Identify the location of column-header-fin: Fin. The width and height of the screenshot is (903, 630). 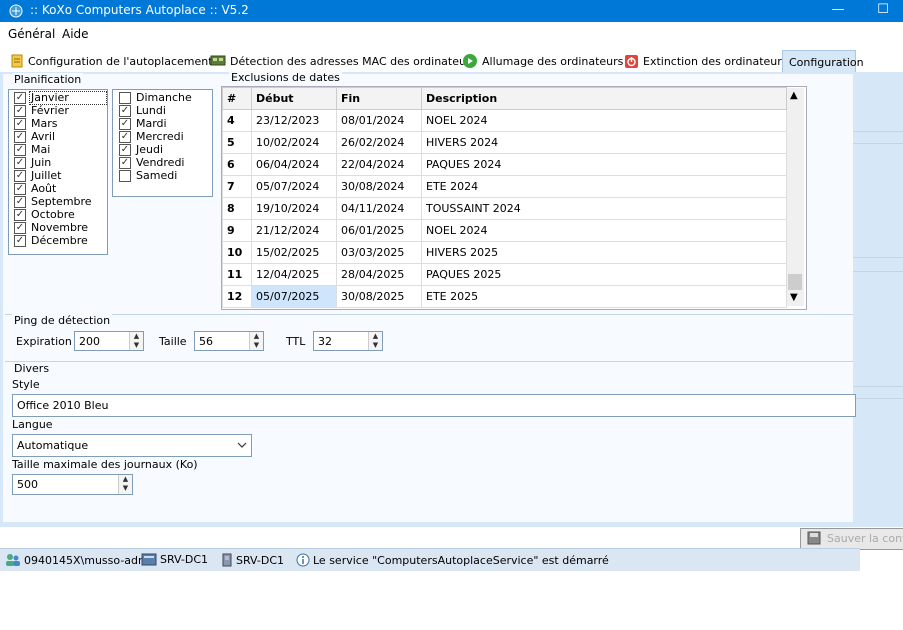
(379, 98).